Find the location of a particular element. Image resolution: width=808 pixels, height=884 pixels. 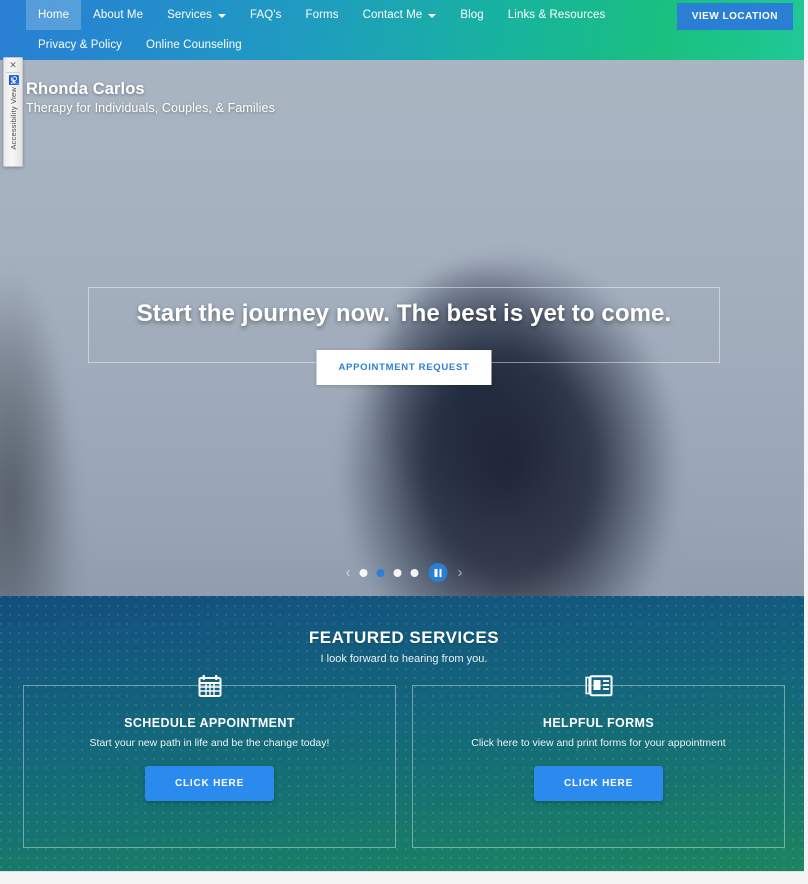

nav-item-about-me: About Me is located at coordinates (118, 15).